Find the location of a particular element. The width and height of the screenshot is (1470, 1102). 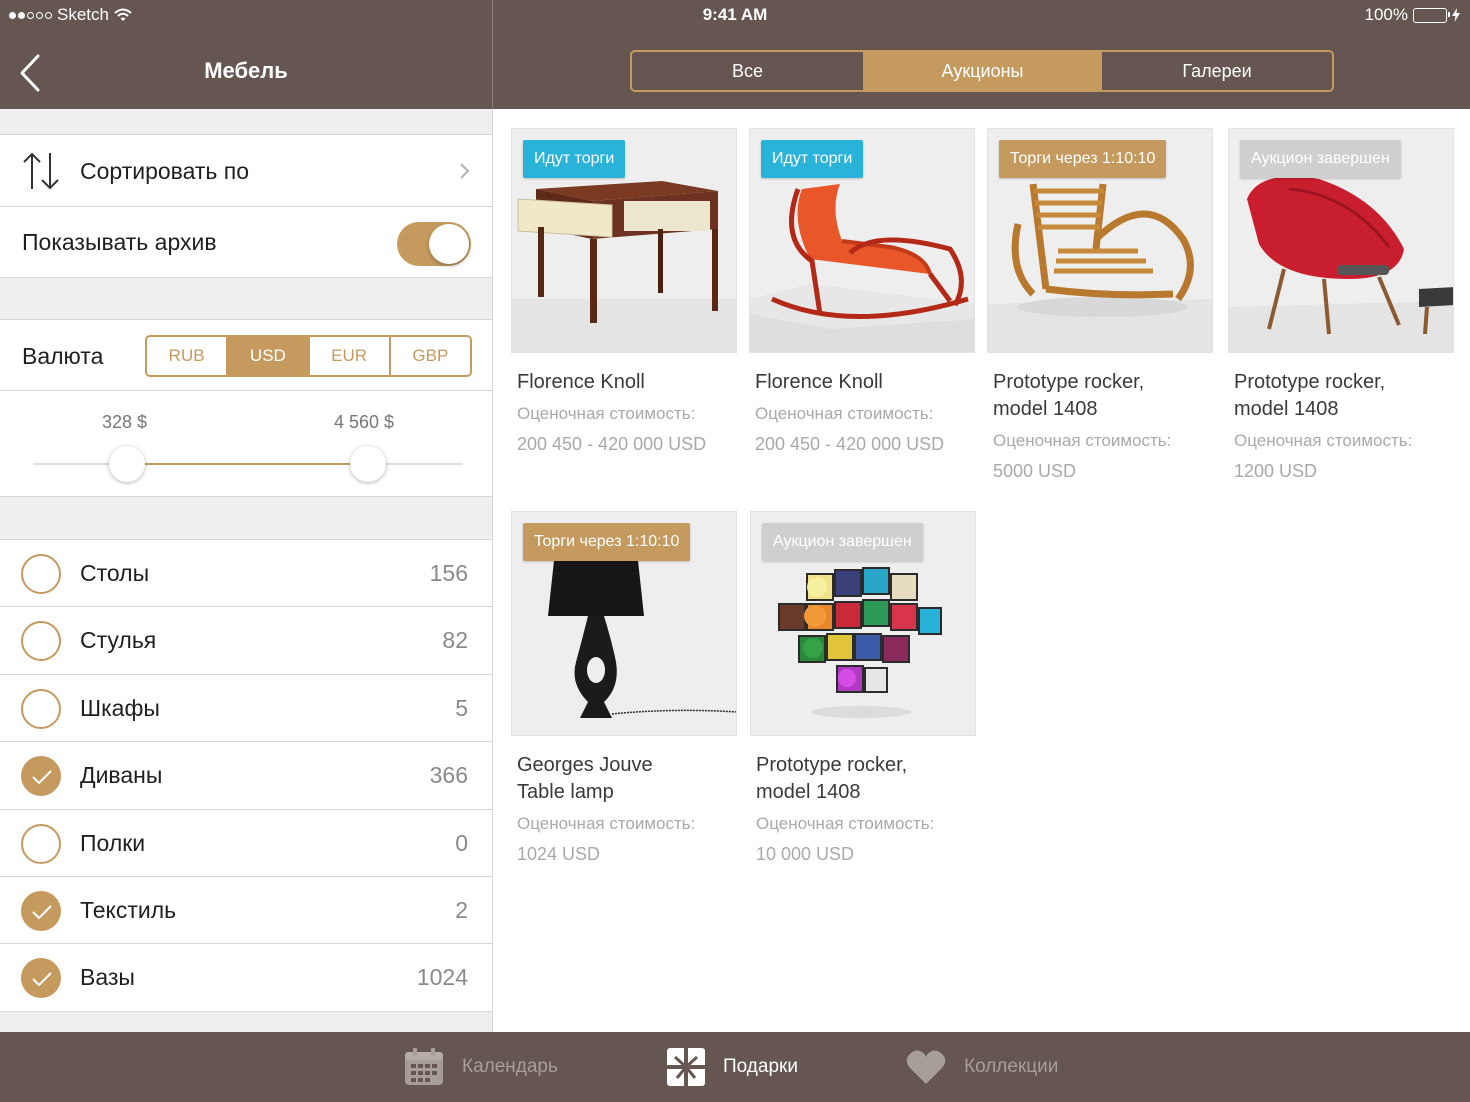

sort-icon is located at coordinates (41, 171).